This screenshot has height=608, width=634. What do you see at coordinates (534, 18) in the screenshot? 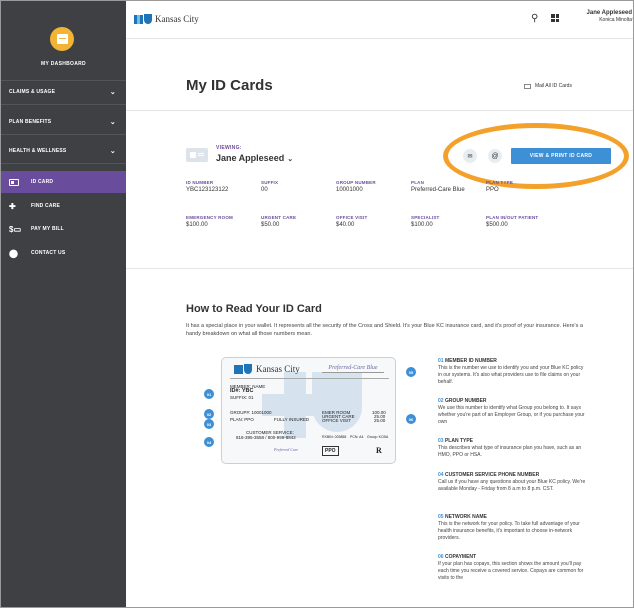
I see `search-icon: ⚲` at bounding box center [534, 18].